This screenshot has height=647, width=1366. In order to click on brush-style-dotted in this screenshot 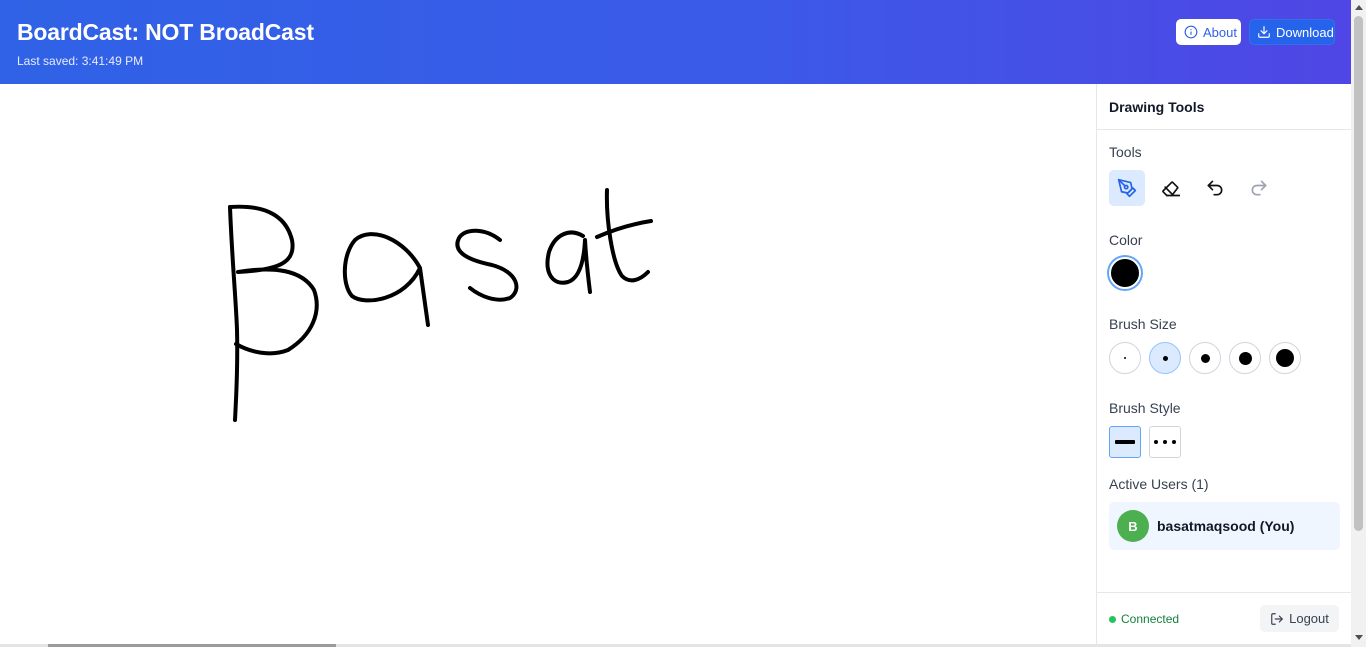, I will do `click(1165, 442)`.